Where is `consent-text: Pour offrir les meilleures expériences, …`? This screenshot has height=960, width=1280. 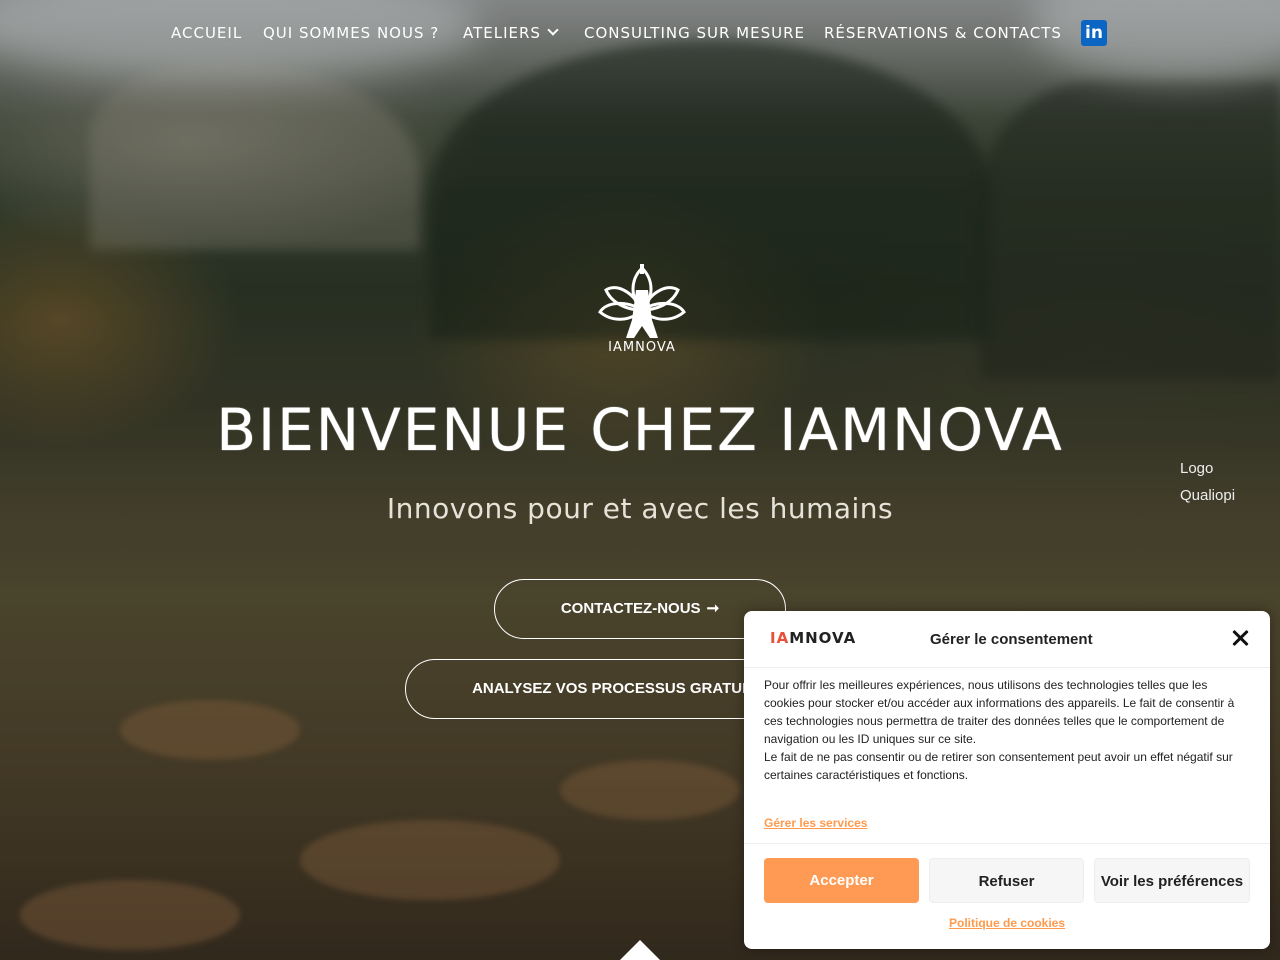 consent-text: Pour offrir les meilleures expériences, … is located at coordinates (1007, 730).